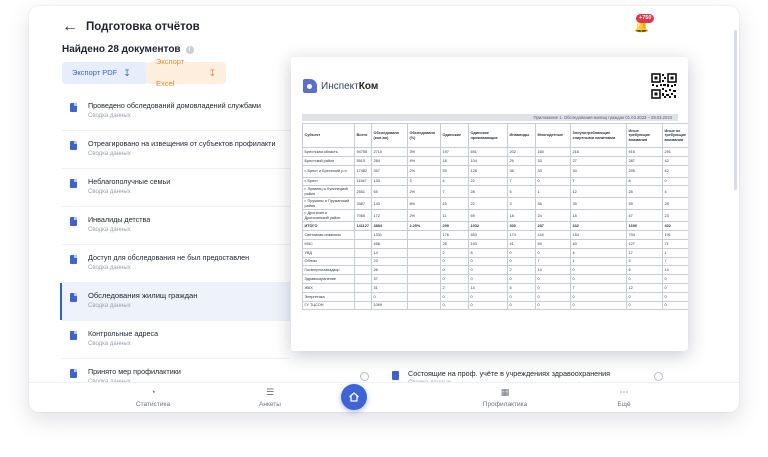 The width and height of the screenshot is (768, 457). What do you see at coordinates (389, 216) in the screenshot?
I see `table-cell: 172` at bounding box center [389, 216].